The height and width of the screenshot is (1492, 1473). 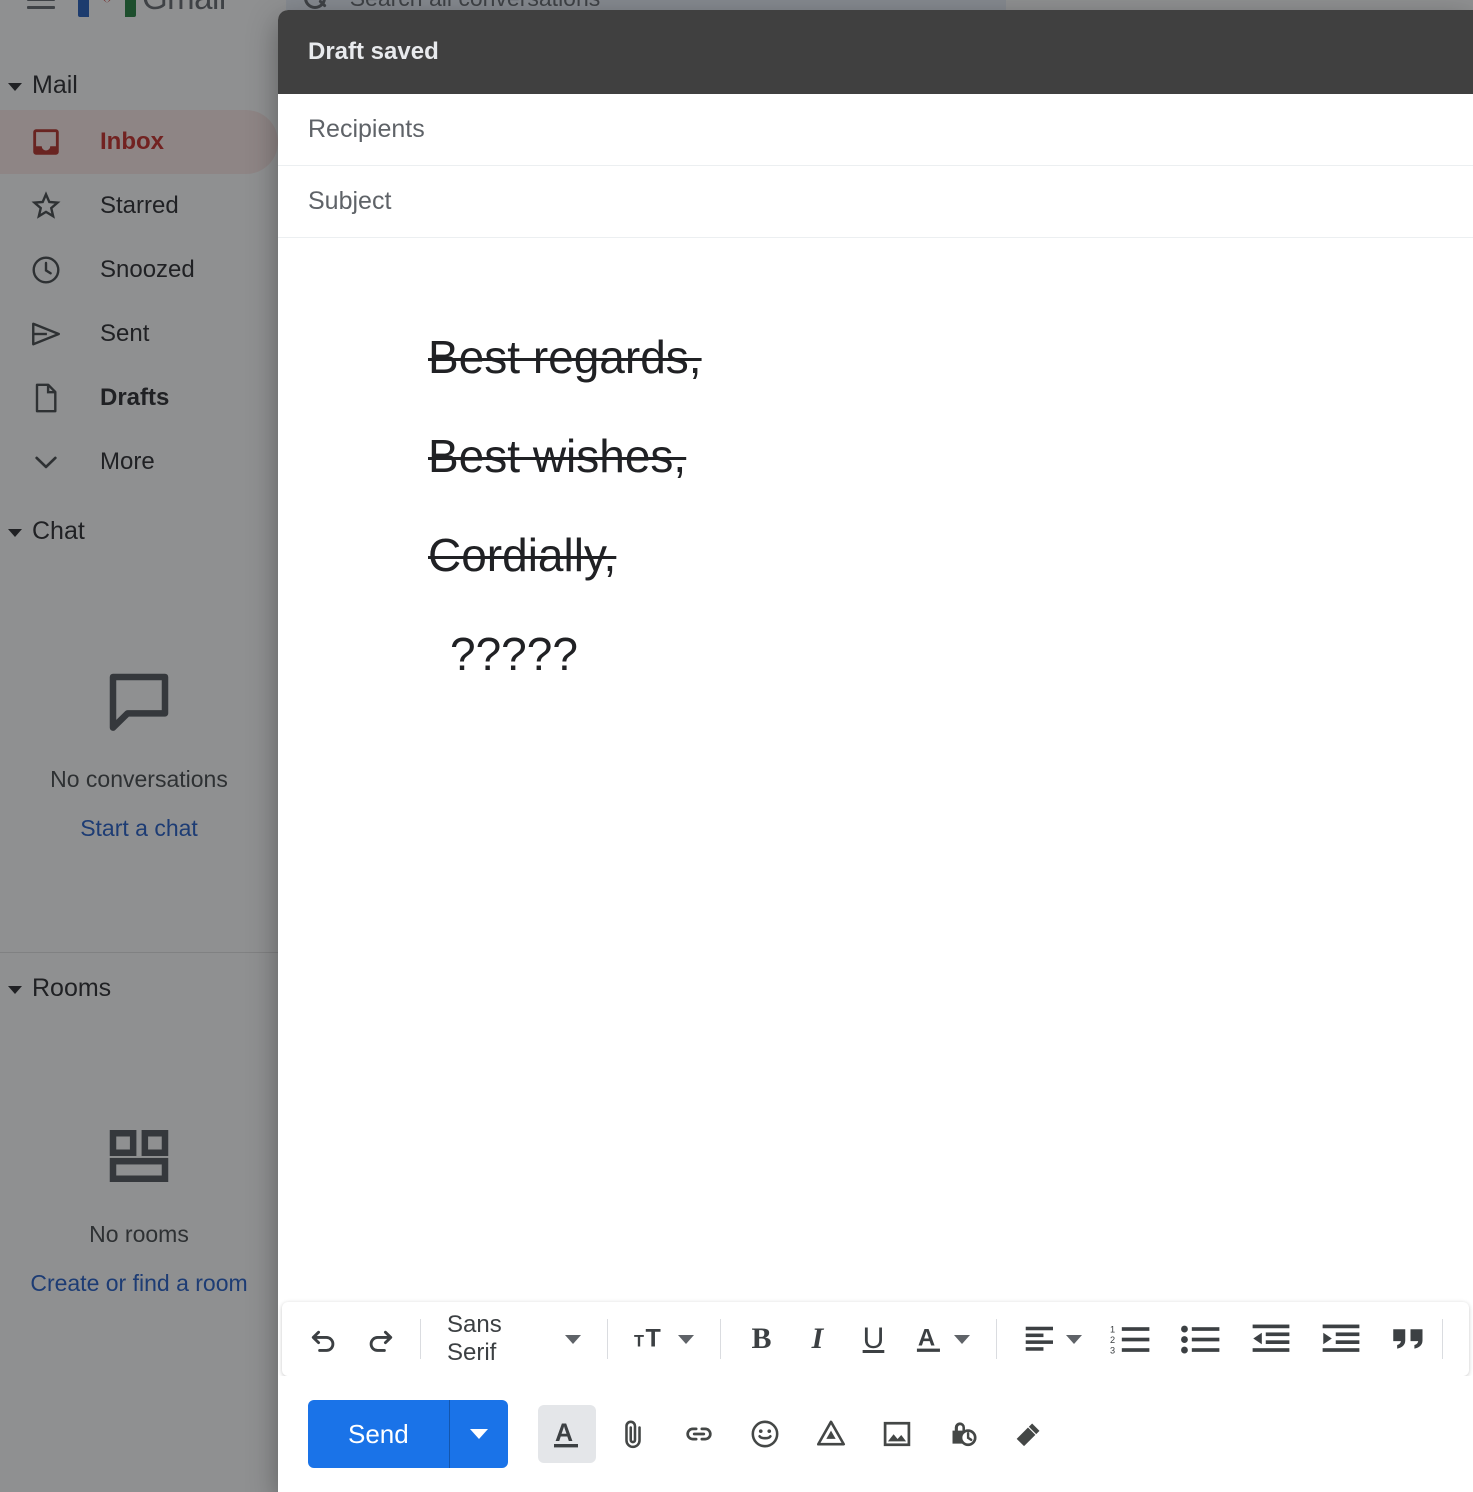 What do you see at coordinates (1271, 1339) in the screenshot?
I see `indent-decrease-button` at bounding box center [1271, 1339].